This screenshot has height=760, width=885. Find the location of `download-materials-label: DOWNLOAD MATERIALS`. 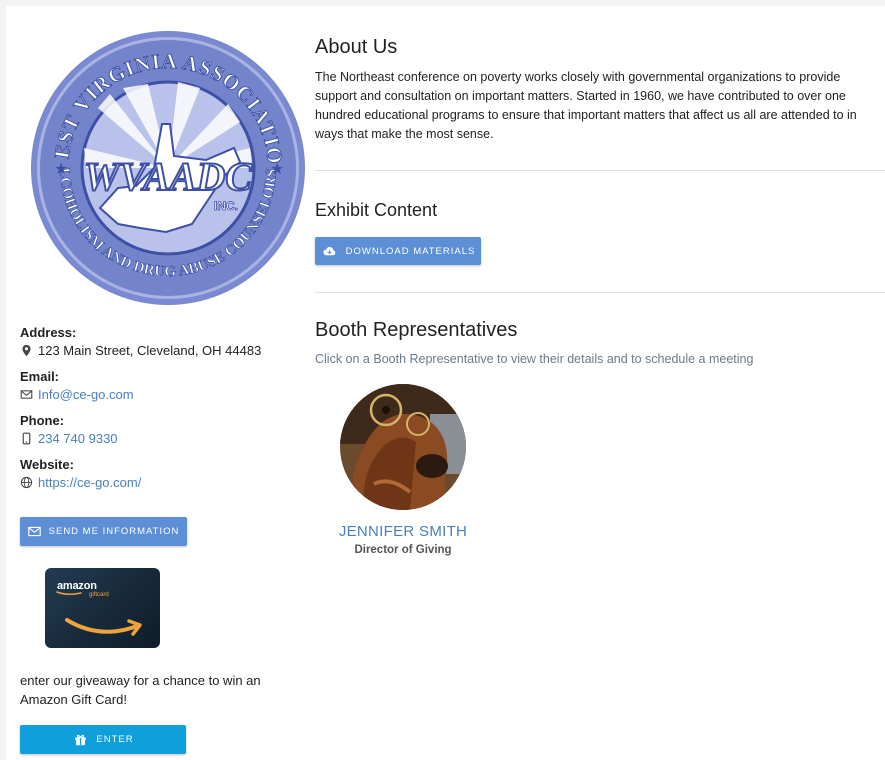

download-materials-label: DOWNLOAD MATERIALS is located at coordinates (410, 251).